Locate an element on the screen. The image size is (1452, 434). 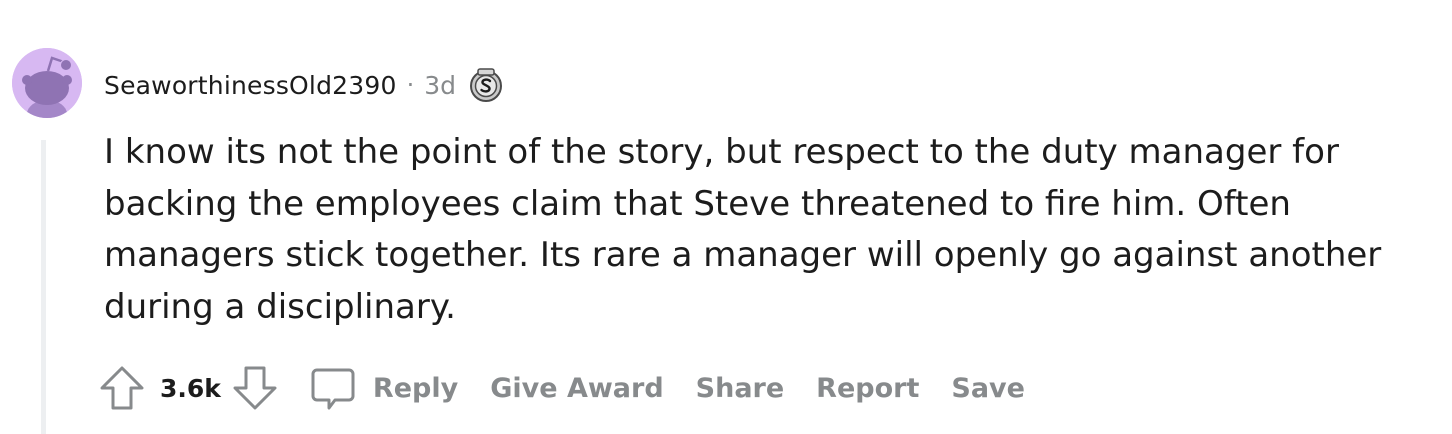
downvote-arrow-icon is located at coordinates (255, 388).